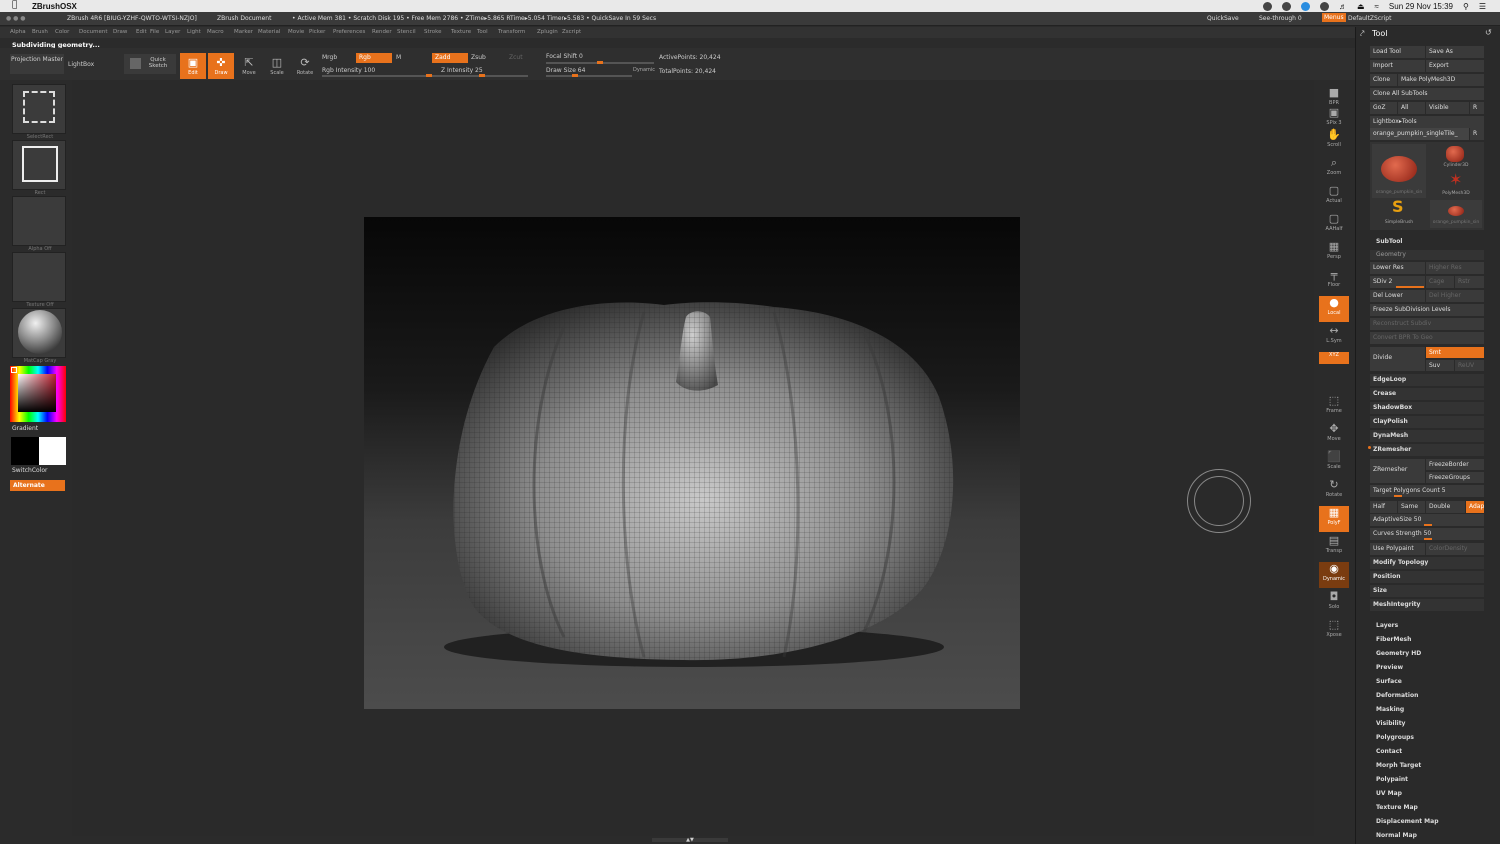 This screenshot has width=1500, height=844. What do you see at coordinates (1455, 464) in the screenshot?
I see `freezeborder-toggle: FreezeBorder` at bounding box center [1455, 464].